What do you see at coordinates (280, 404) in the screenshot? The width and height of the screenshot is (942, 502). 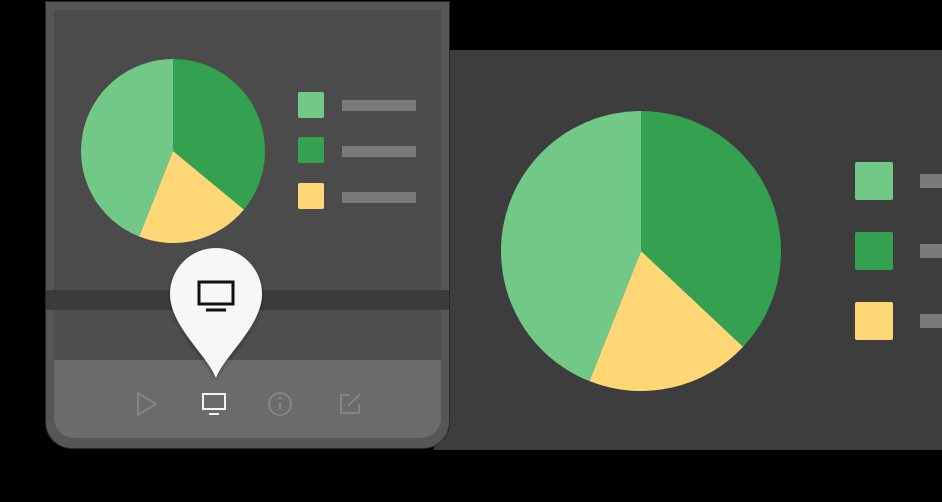 I see `info-icon` at bounding box center [280, 404].